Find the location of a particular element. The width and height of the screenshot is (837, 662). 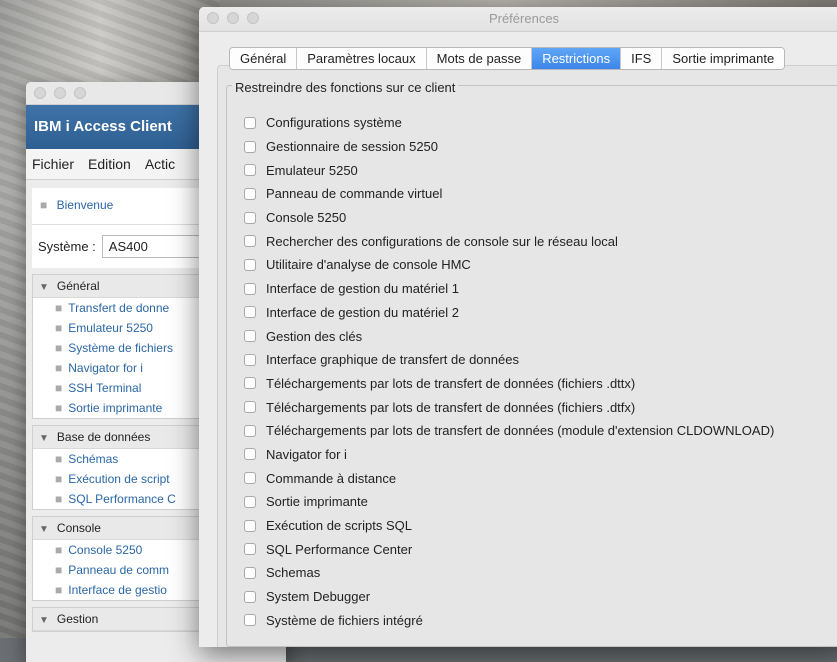

checkbox-label: Navigator for i is located at coordinates (306, 454).